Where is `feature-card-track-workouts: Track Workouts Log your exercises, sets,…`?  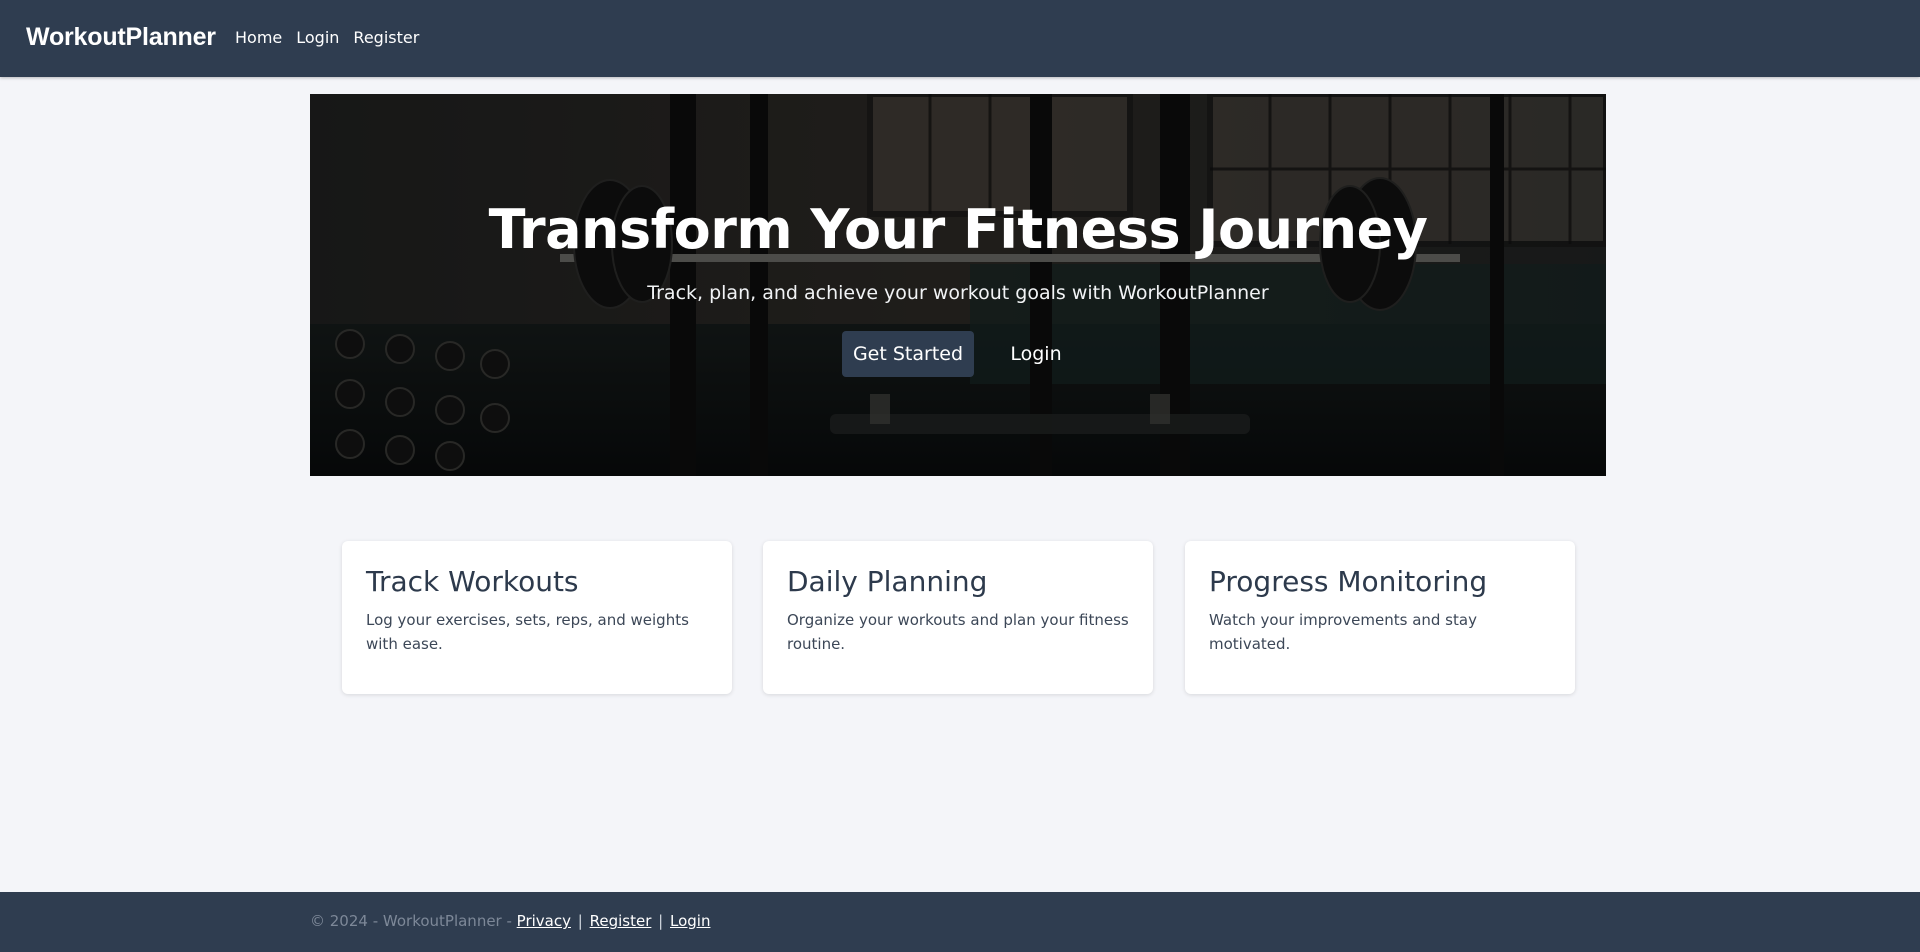
feature-card-track-workouts: Track Workouts Log your exercises, sets,… is located at coordinates (537, 617).